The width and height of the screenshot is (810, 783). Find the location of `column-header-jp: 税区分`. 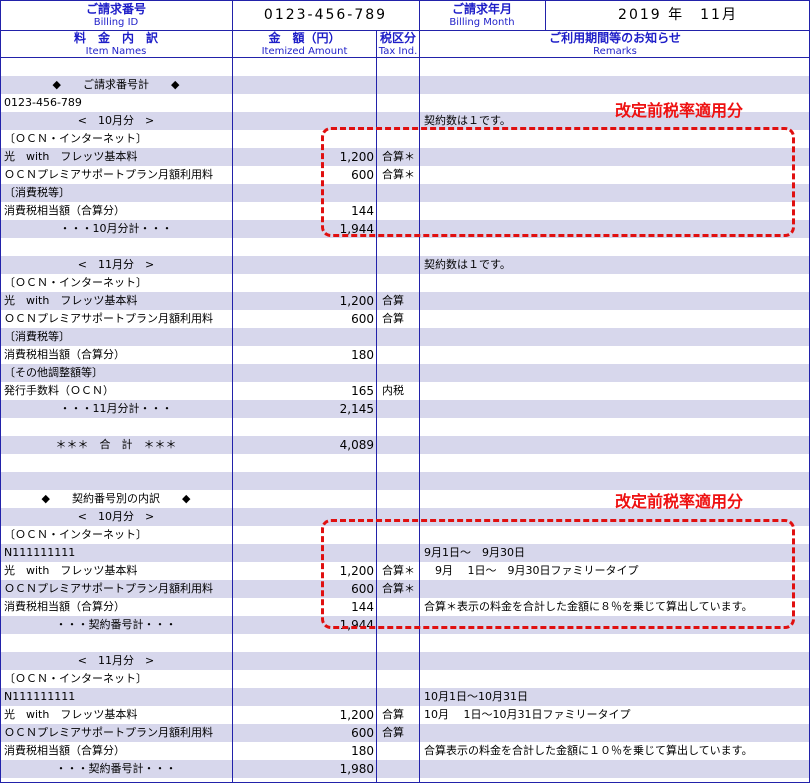

column-header-jp: 税区分 is located at coordinates (397, 38).